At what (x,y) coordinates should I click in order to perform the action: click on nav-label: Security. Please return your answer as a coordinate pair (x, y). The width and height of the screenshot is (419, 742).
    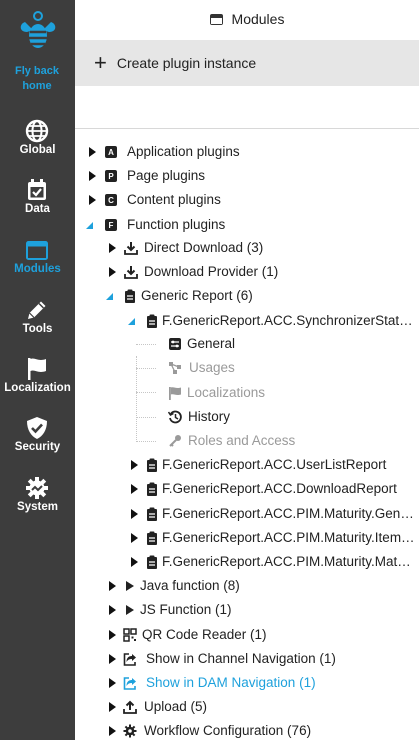
    Looking at the image, I should click on (37, 447).